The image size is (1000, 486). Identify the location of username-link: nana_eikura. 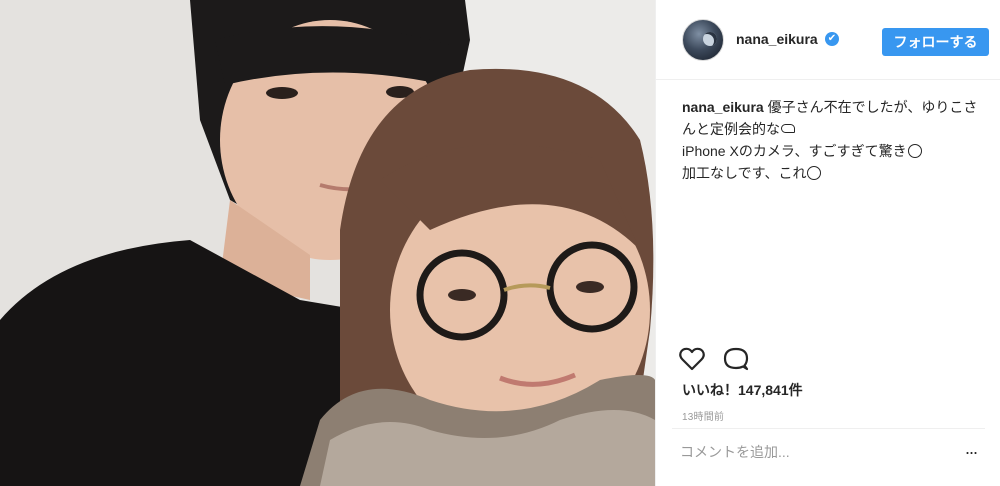
(777, 39).